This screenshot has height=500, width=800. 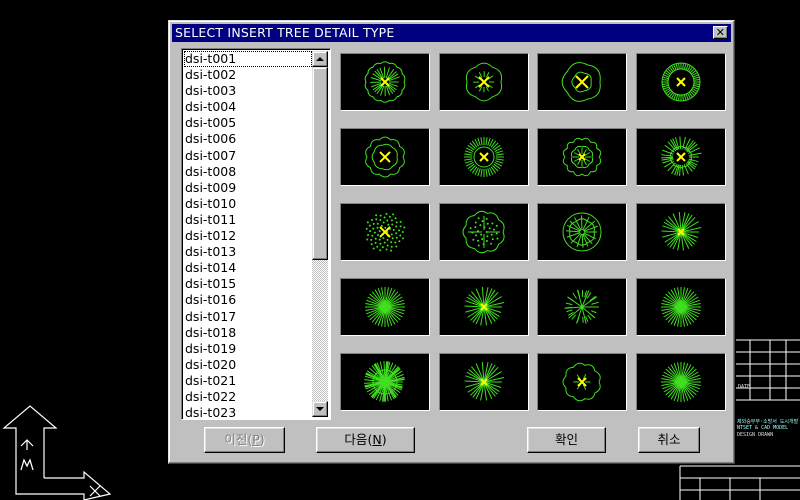 I want to click on scroll-up-button, so click(x=320, y=59).